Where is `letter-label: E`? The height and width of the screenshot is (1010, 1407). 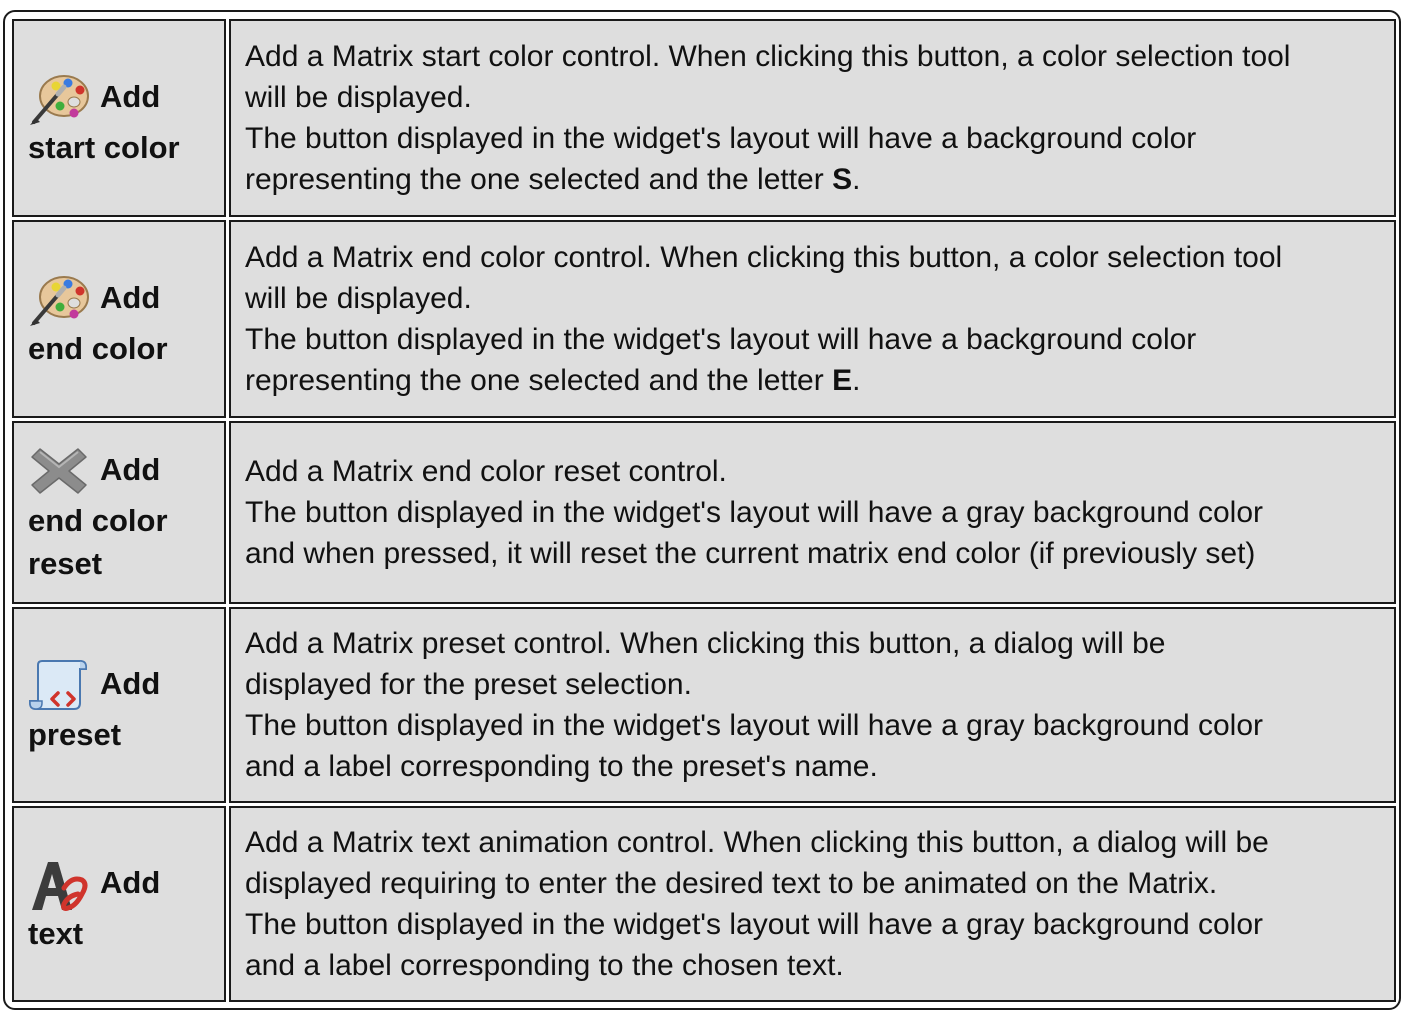 letter-label: E is located at coordinates (842, 380).